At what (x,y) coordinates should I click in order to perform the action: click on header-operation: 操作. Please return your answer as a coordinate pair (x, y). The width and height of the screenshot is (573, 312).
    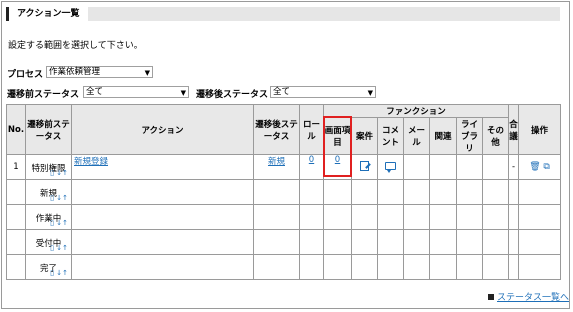
    Looking at the image, I should click on (540, 129).